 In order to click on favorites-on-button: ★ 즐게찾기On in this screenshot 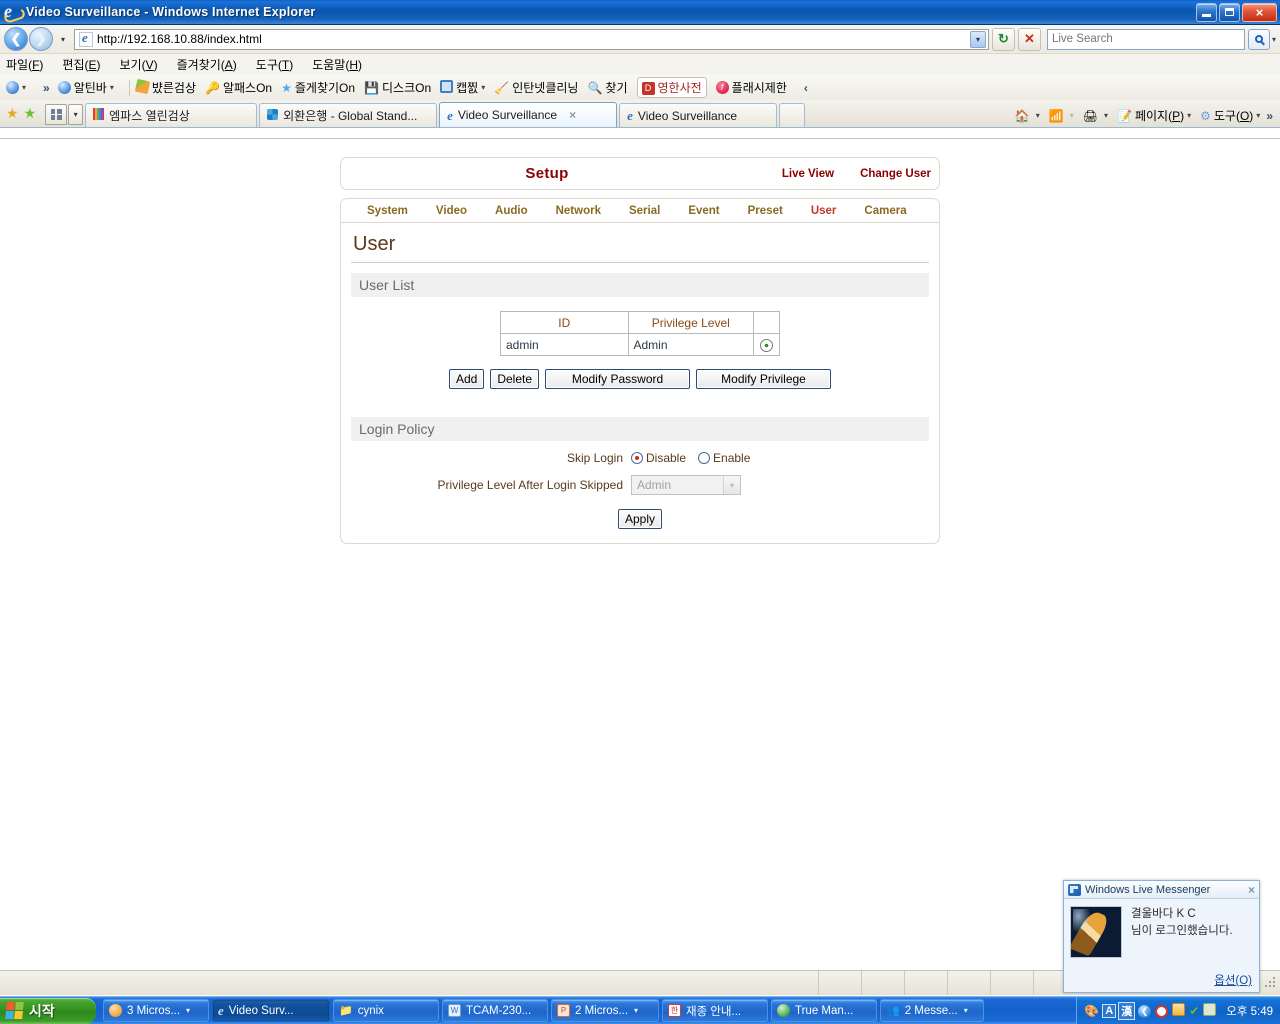, I will do `click(318, 87)`.